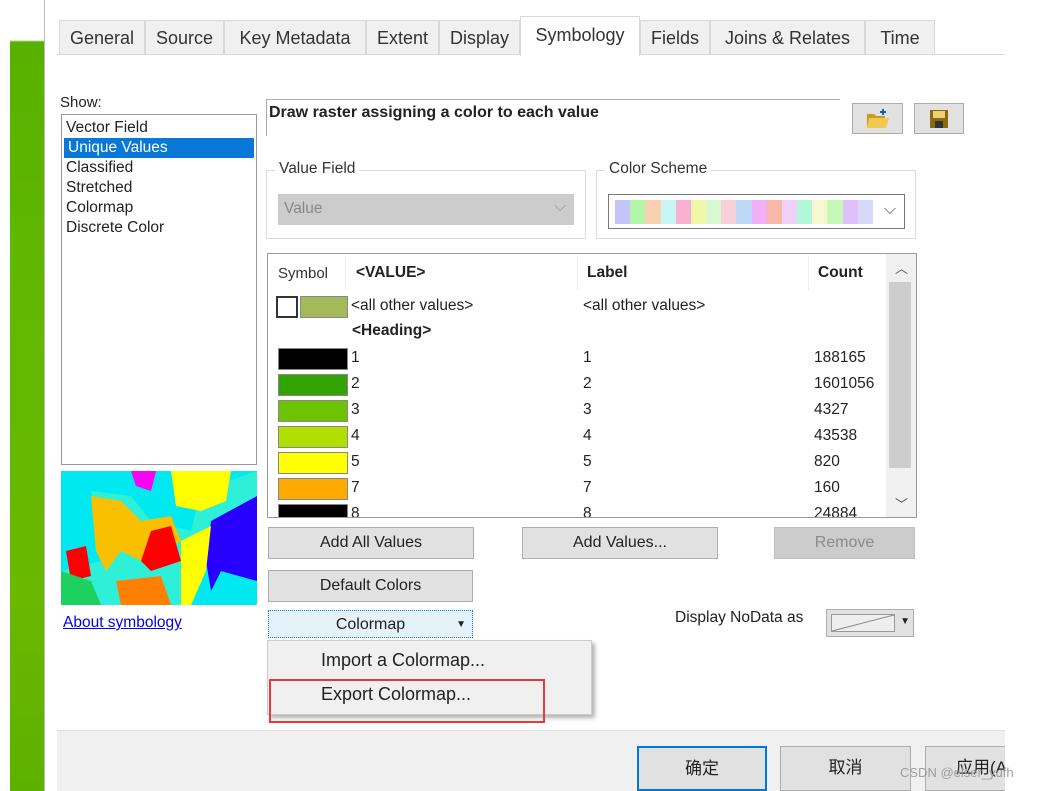  I want to click on show-item-unique-values: Unique Values, so click(159, 148).